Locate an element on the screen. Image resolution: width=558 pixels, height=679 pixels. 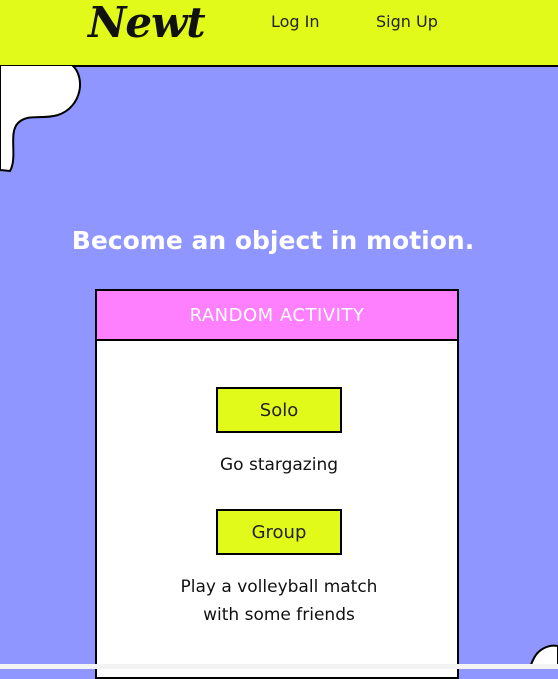
decorative-blob-top-left is located at coordinates (40, 119).